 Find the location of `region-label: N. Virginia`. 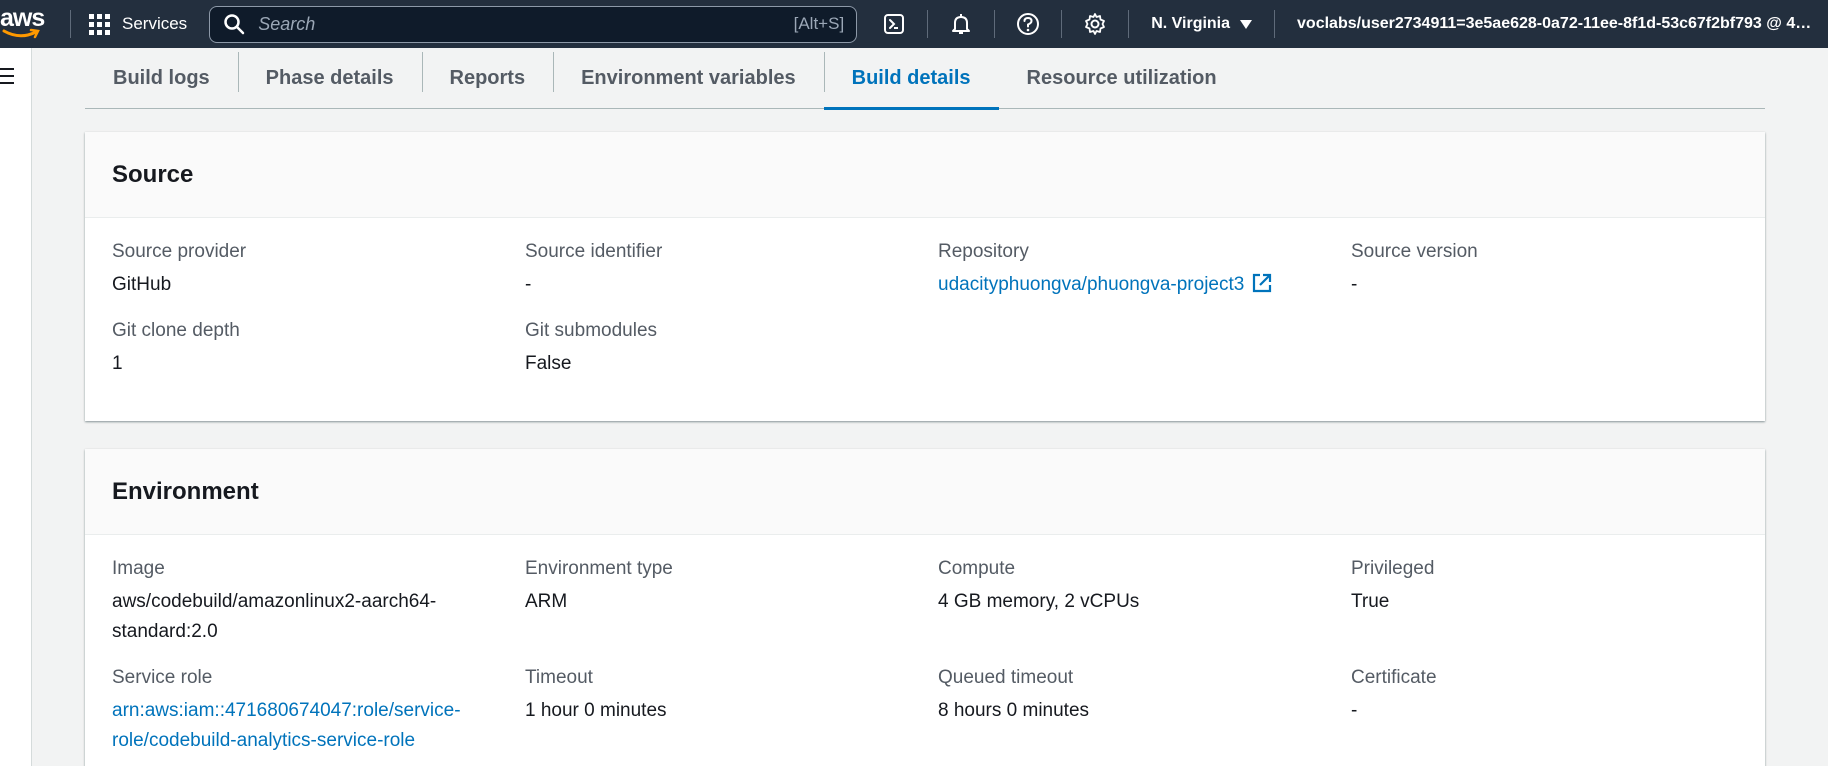

region-label: N. Virginia is located at coordinates (1191, 23).